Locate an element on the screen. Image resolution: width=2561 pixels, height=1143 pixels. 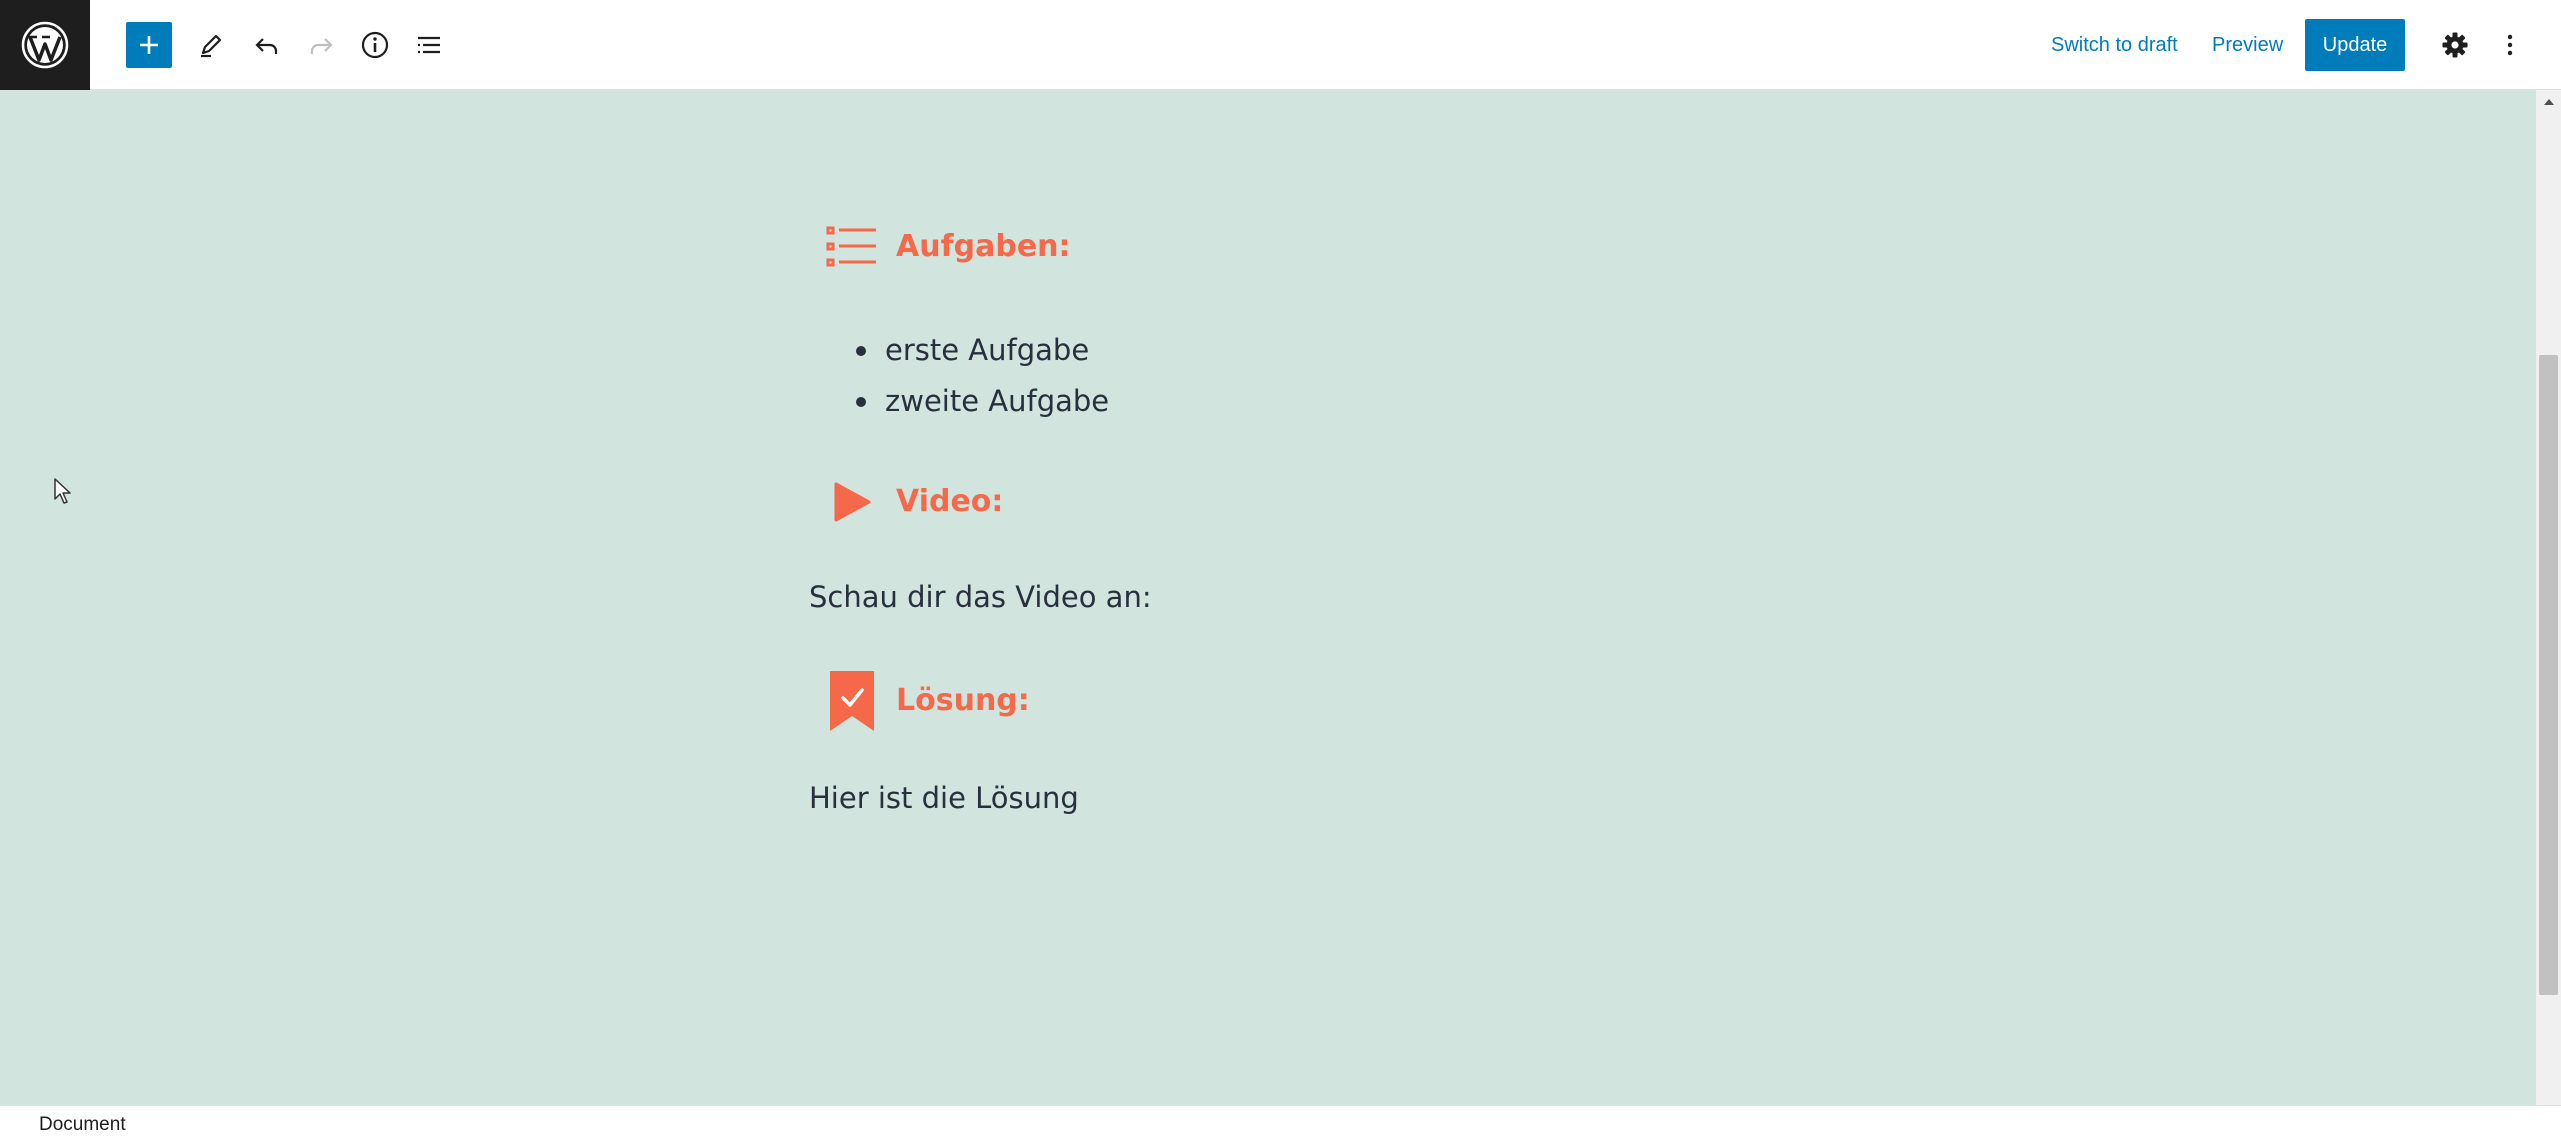
solution-paragraph: Hier ist die Lösung is located at coordinates (944, 798).